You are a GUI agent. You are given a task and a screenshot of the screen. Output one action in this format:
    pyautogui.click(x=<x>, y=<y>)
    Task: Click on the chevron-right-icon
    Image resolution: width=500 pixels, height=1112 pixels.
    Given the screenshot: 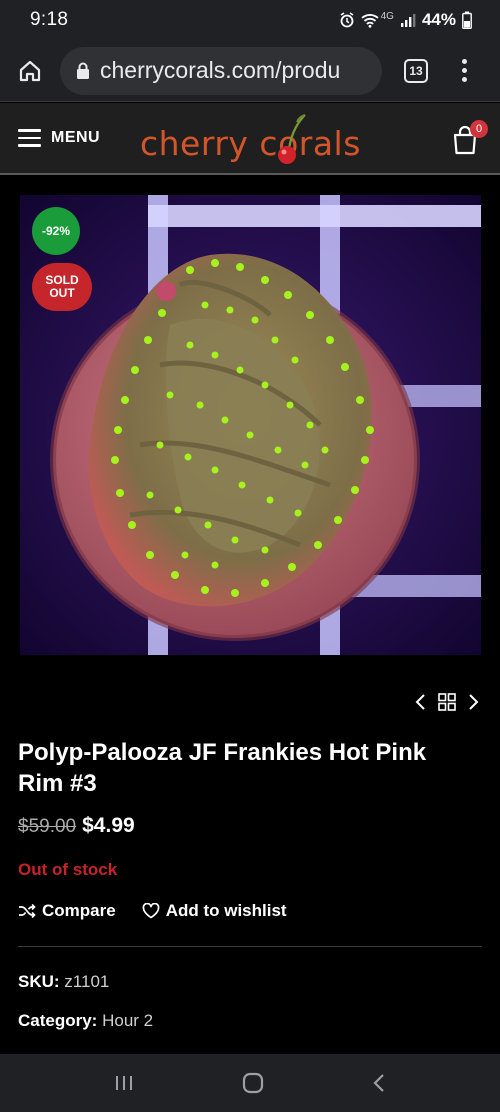 What is the action you would take?
    pyautogui.click(x=474, y=702)
    